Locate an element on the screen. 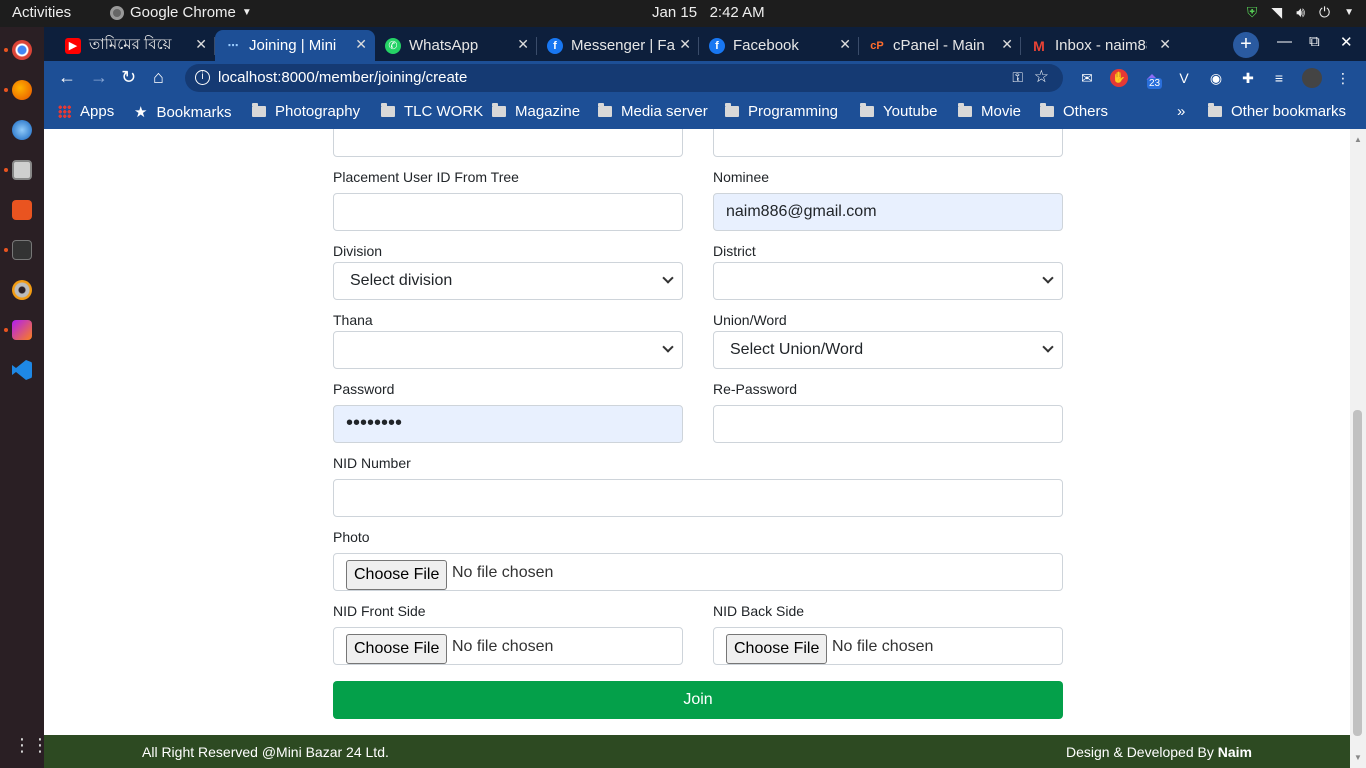 This screenshot has height=768, width=1366. puzzle-icon: ✚ is located at coordinates (1248, 78).